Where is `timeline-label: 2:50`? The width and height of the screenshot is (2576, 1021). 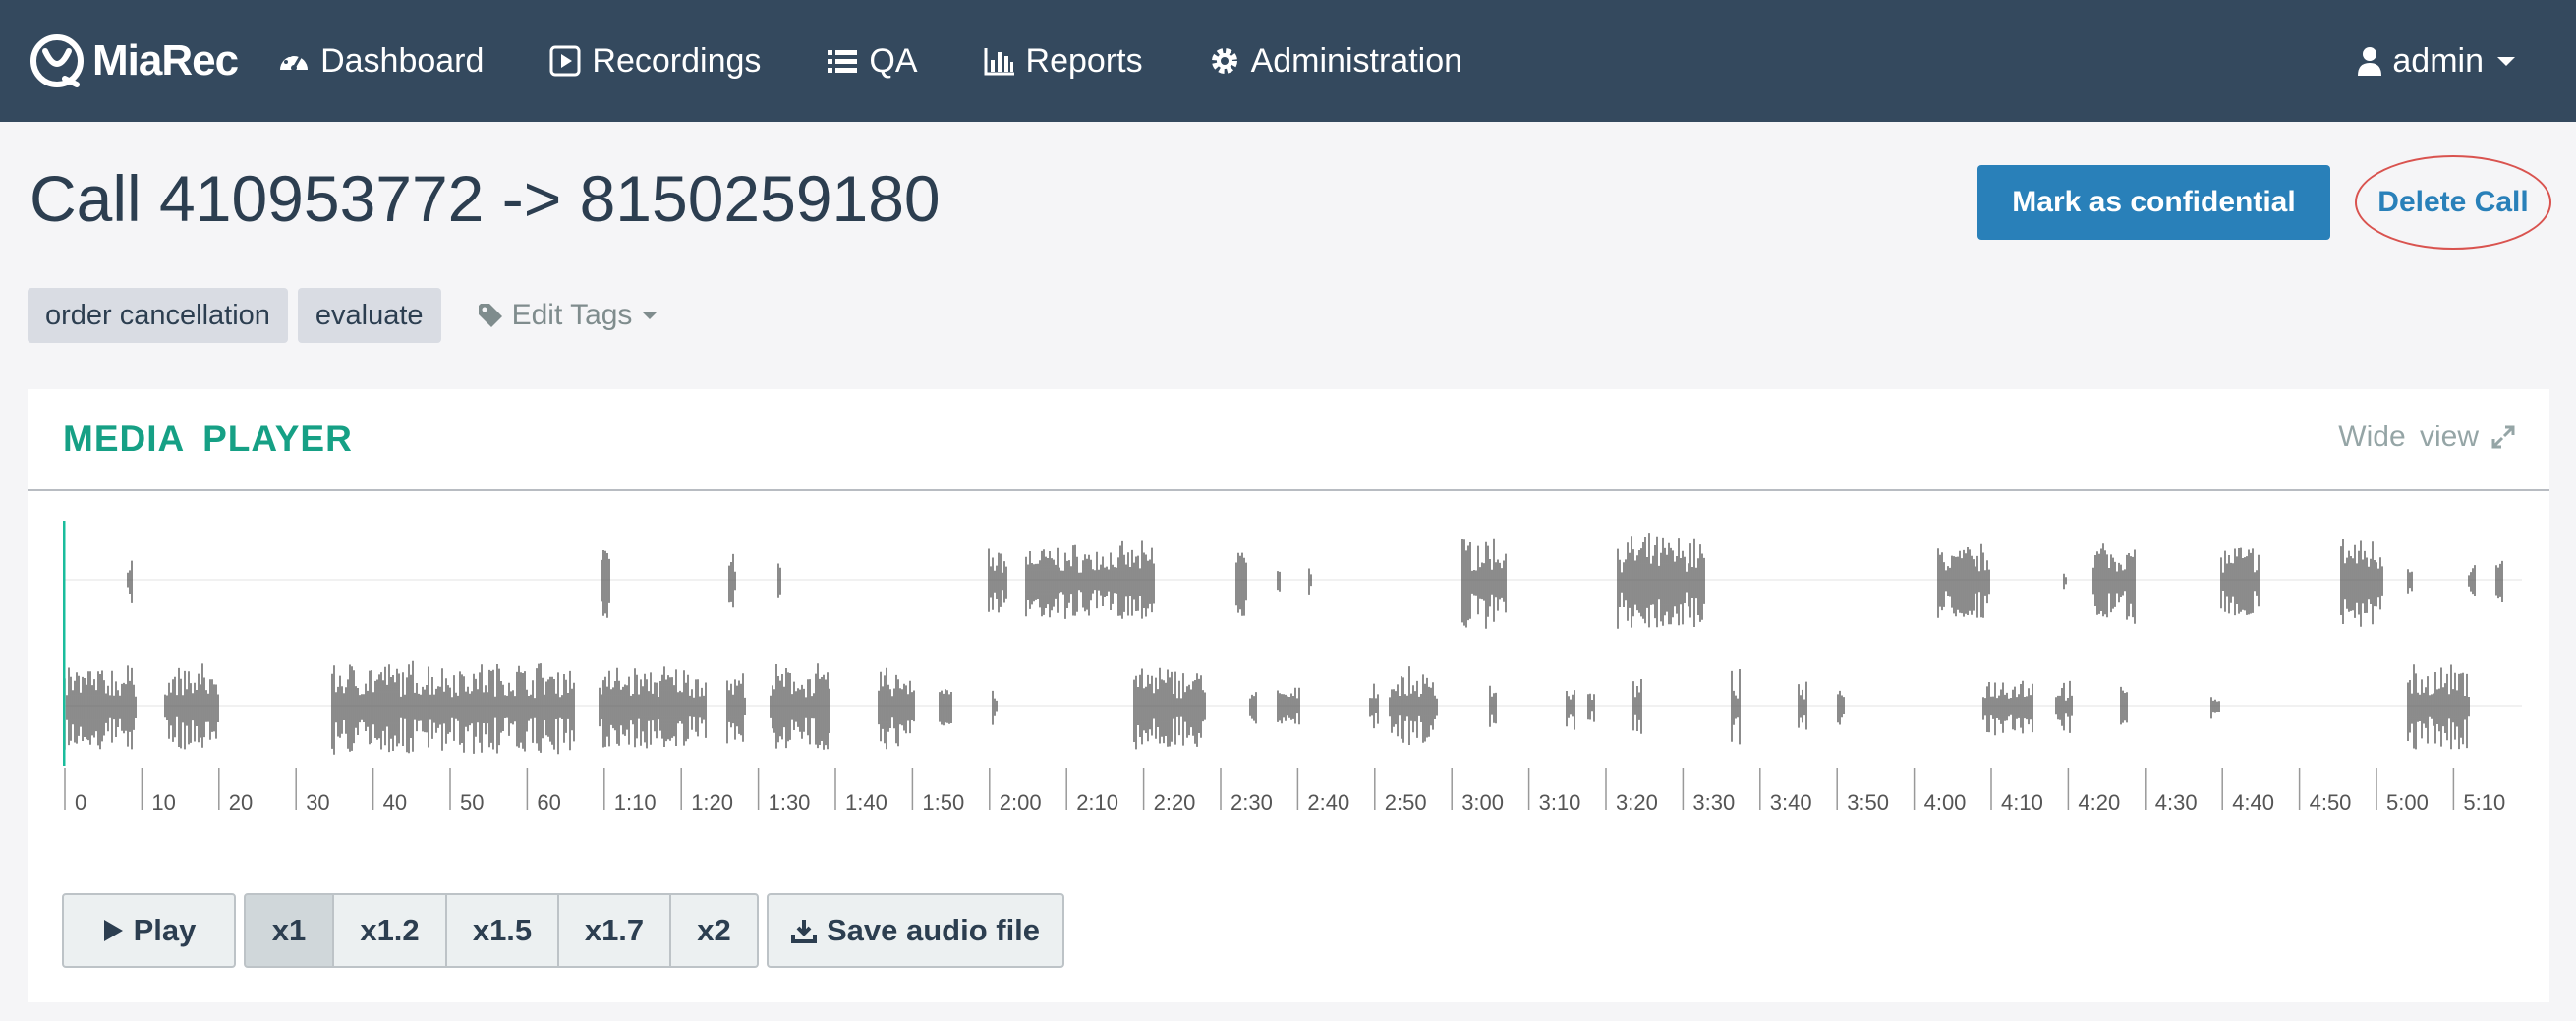 timeline-label: 2:50 is located at coordinates (1406, 800).